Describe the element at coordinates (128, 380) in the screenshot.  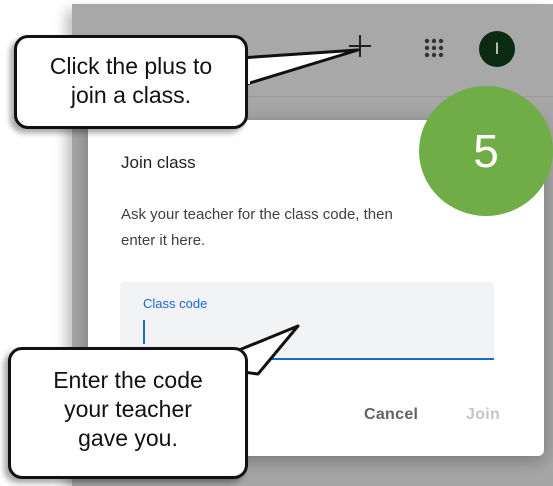
I see `callout-code-line-1: Enter the code` at that location.